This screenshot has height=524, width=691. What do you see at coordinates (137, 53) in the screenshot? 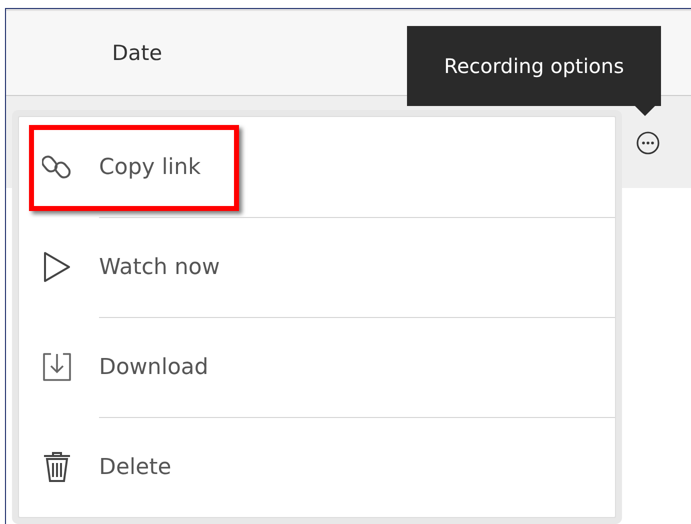
I see `column-header: Date` at bounding box center [137, 53].